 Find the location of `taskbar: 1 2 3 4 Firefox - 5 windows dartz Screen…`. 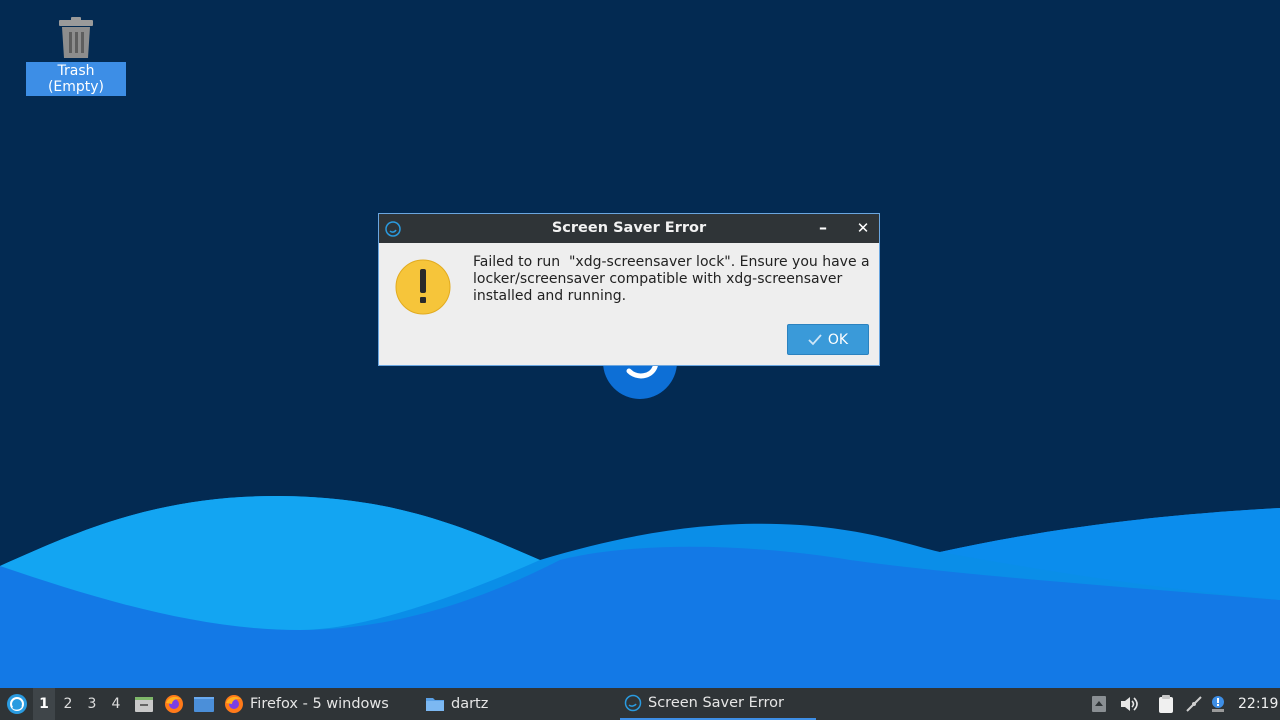

taskbar: 1 2 3 4 Firefox - 5 windows dartz Screen… is located at coordinates (640, 704).